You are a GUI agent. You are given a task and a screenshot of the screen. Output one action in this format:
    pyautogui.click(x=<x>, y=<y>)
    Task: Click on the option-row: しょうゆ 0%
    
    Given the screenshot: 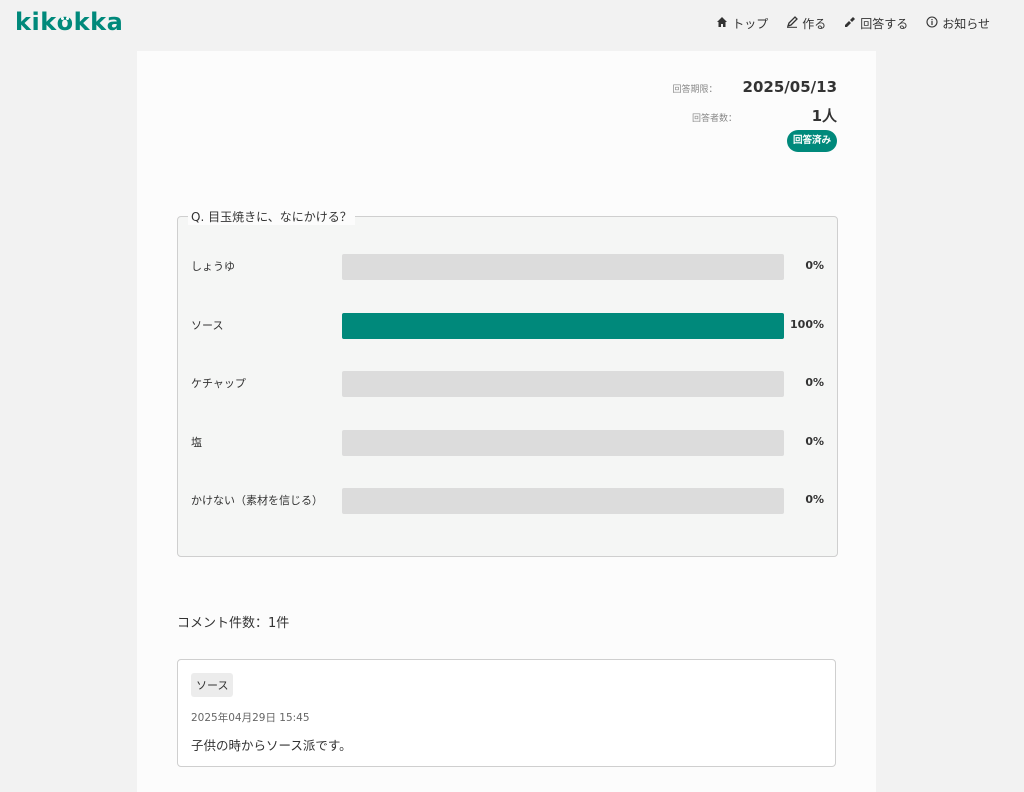 What is the action you would take?
    pyautogui.click(x=507, y=266)
    